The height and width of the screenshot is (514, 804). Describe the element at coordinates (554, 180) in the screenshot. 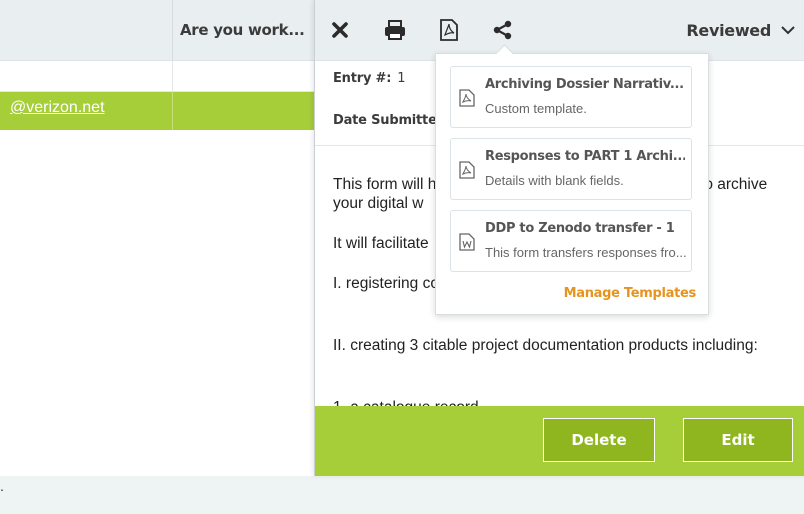

I see `template-description: Details with blank fields.` at that location.